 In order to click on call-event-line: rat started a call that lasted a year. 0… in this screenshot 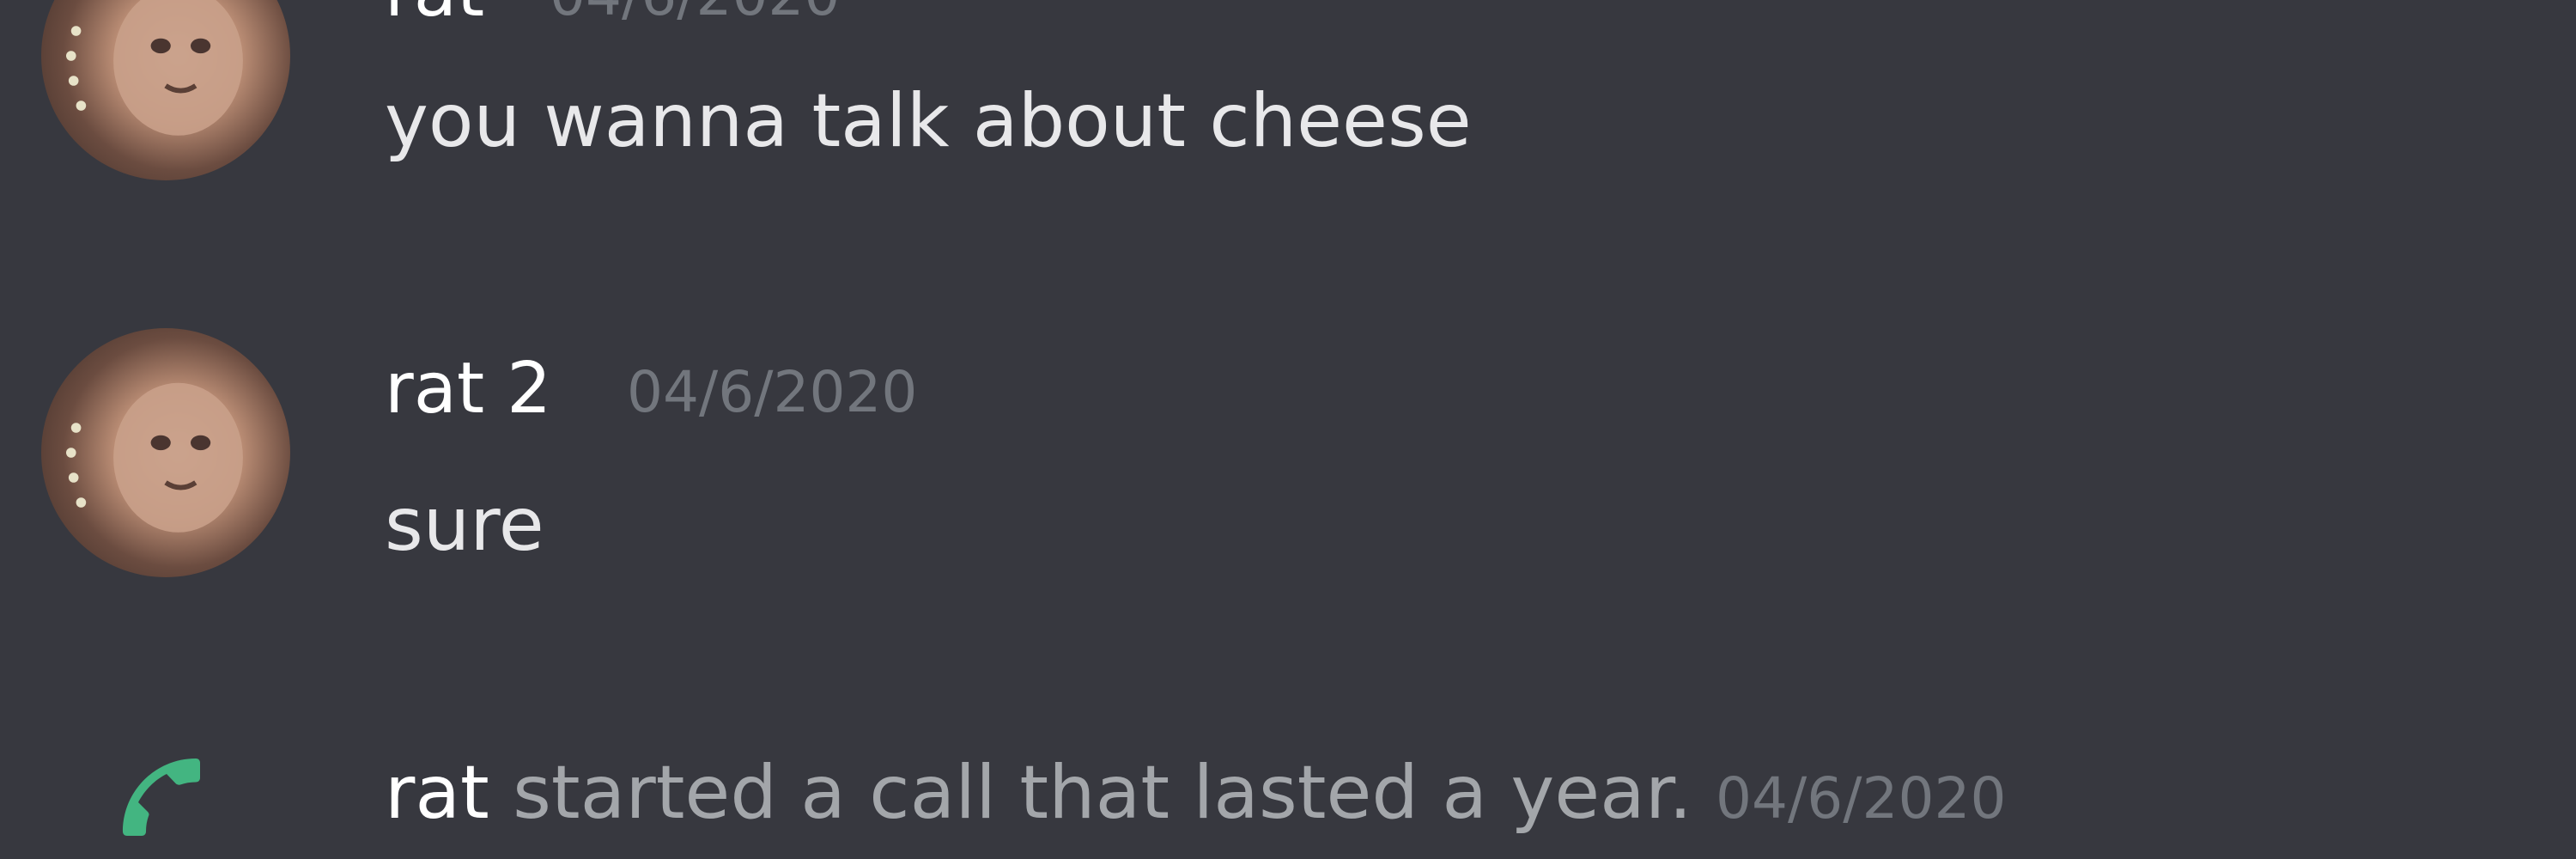, I will do `click(1195, 793)`.